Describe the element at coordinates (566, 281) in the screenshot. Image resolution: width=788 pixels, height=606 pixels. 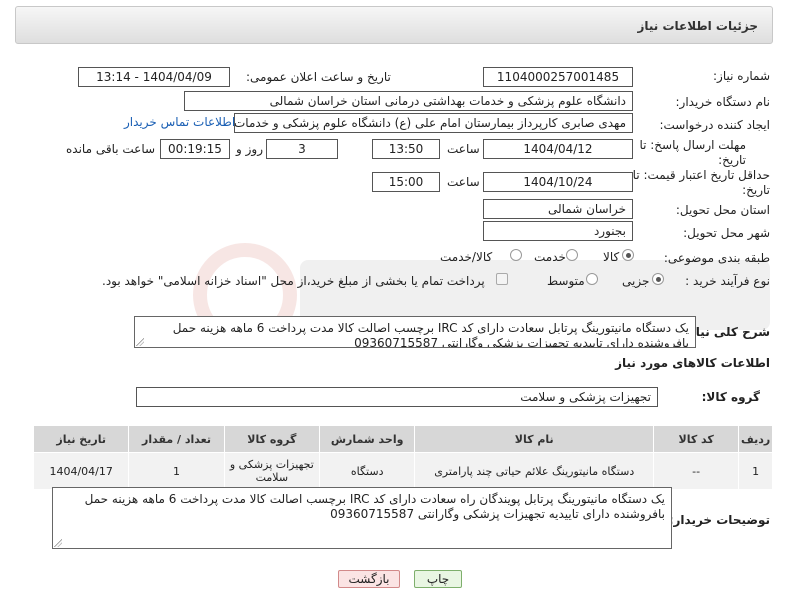
I see `process-option-medium: متوسط` at that location.